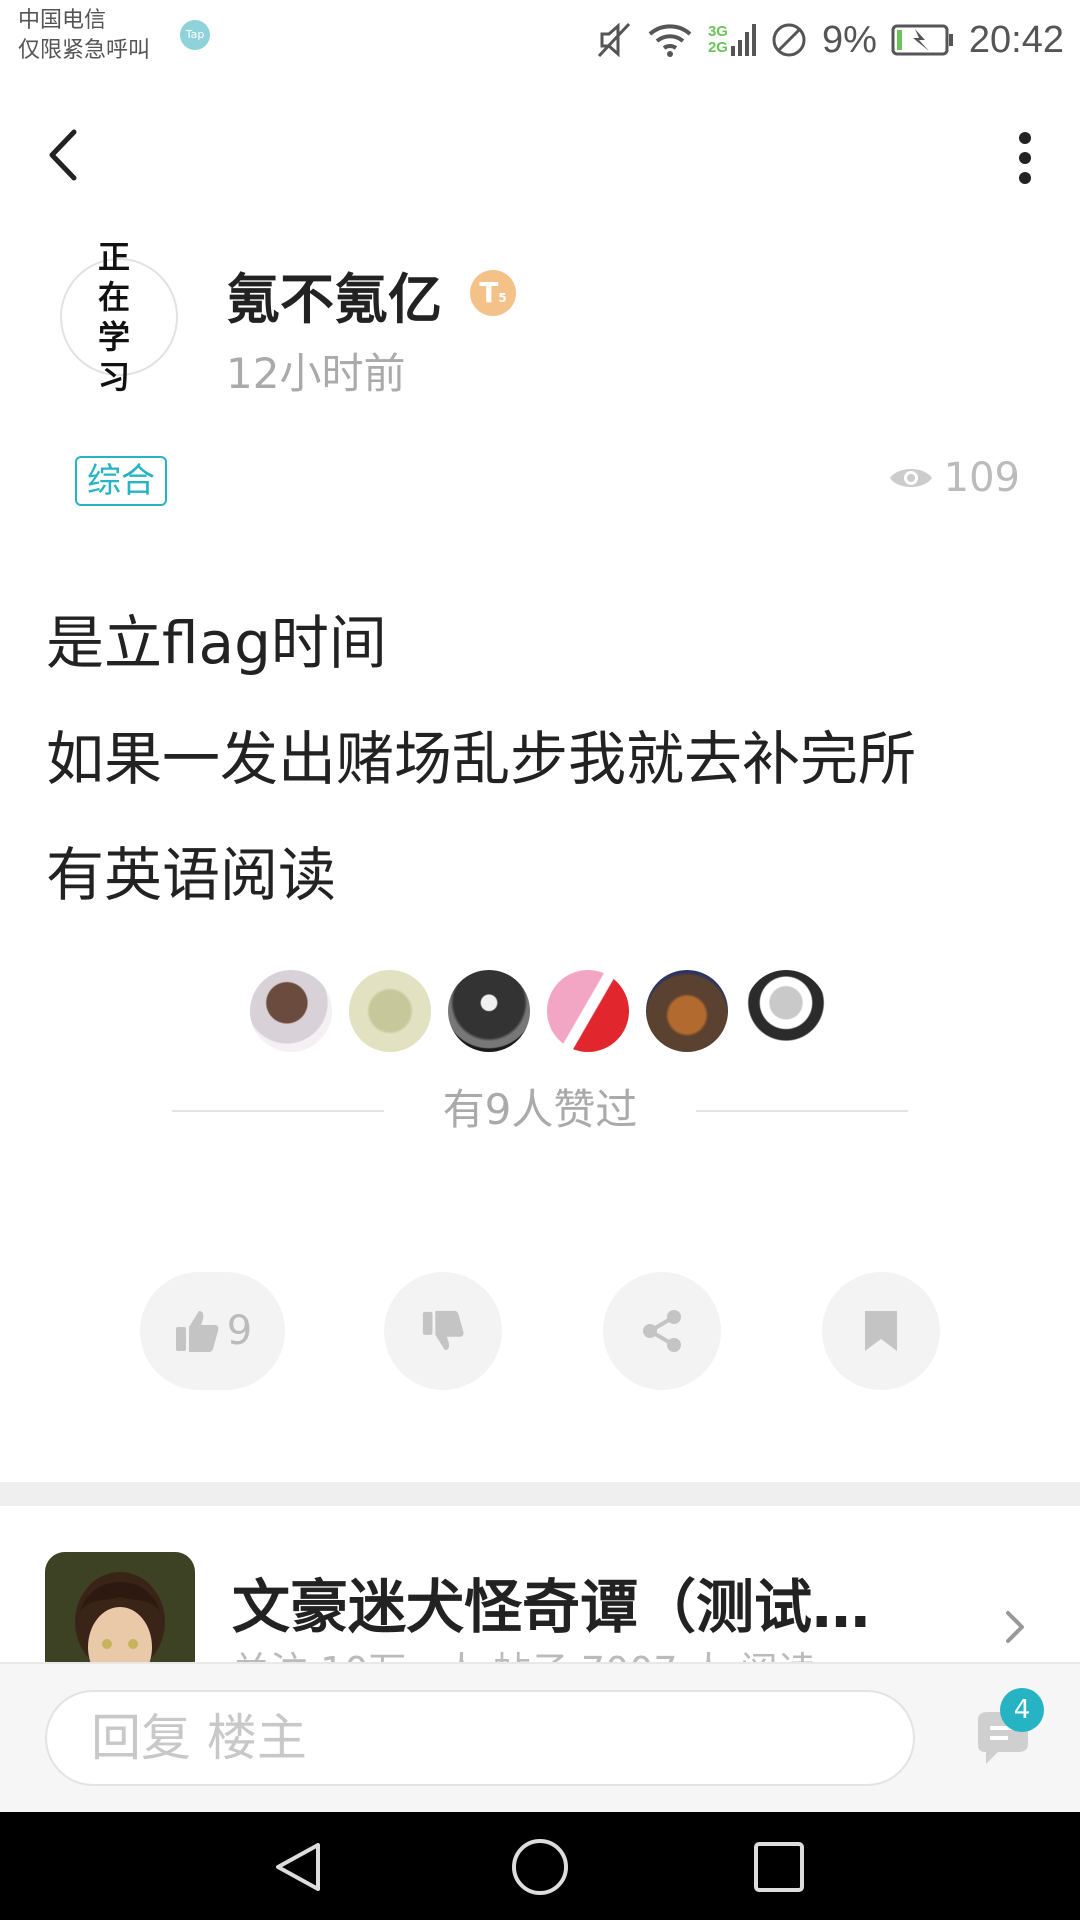  Describe the element at coordinates (195, 35) in the screenshot. I see `tap-app-icon: Tap` at that location.